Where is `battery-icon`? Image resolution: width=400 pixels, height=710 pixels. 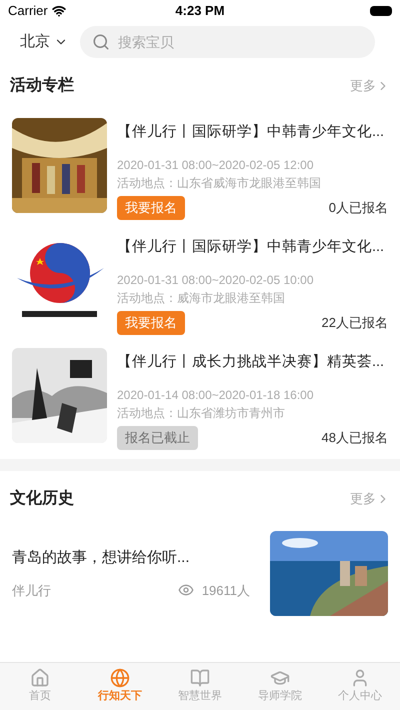
battery-icon is located at coordinates (381, 11).